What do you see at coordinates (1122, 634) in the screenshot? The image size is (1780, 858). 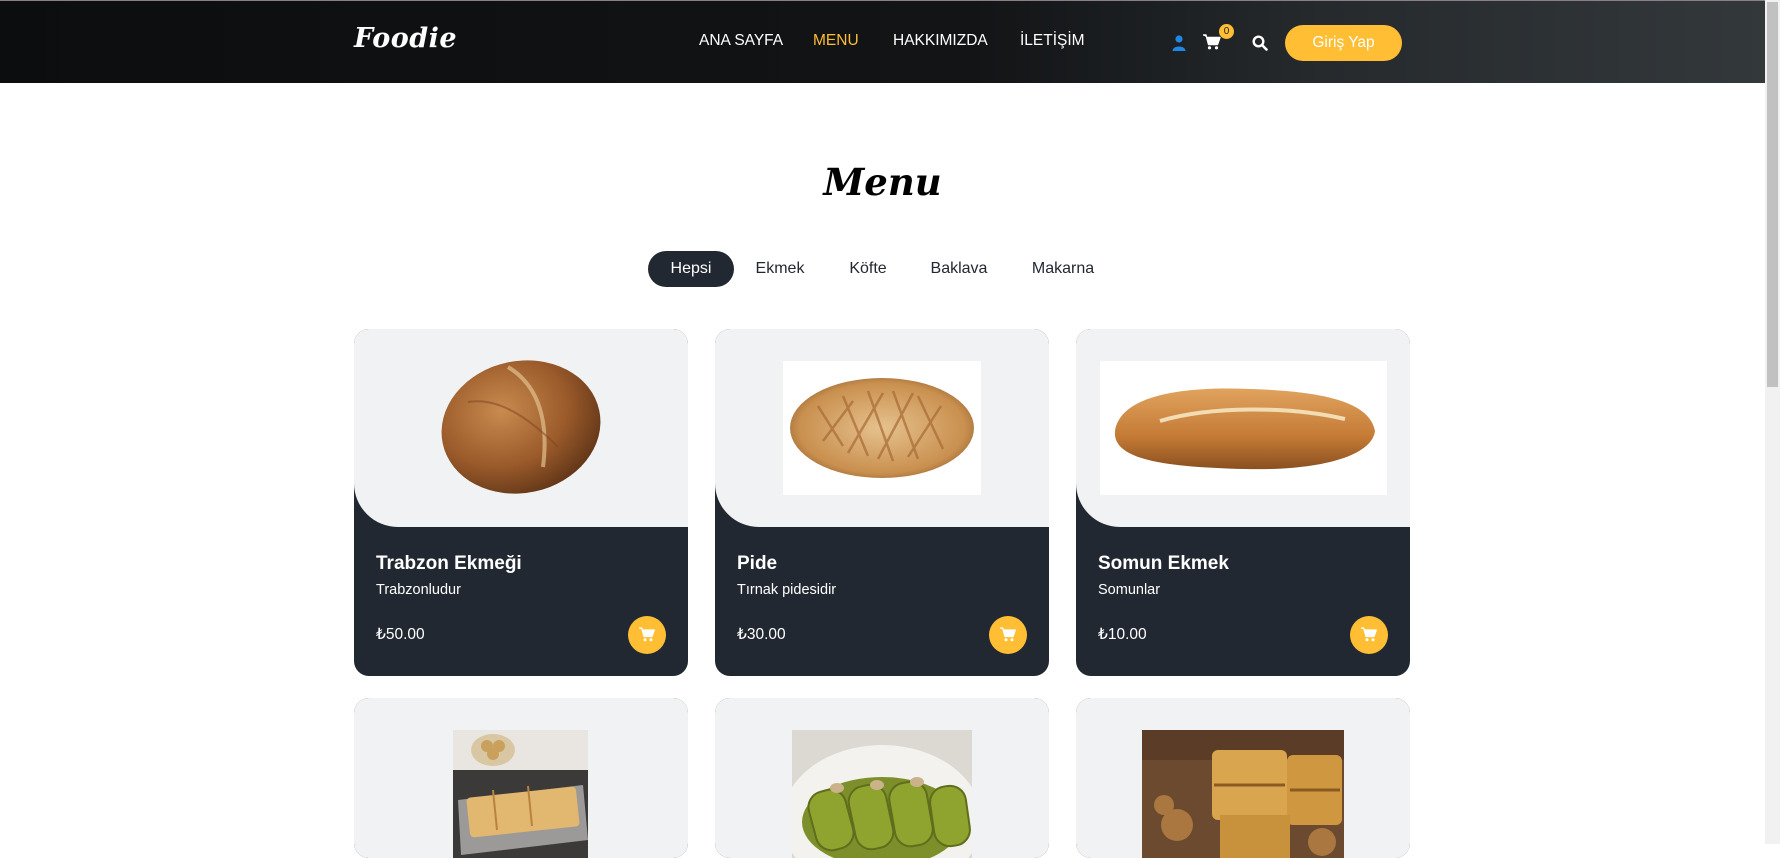 I see `product-price: ₺10.00` at bounding box center [1122, 634].